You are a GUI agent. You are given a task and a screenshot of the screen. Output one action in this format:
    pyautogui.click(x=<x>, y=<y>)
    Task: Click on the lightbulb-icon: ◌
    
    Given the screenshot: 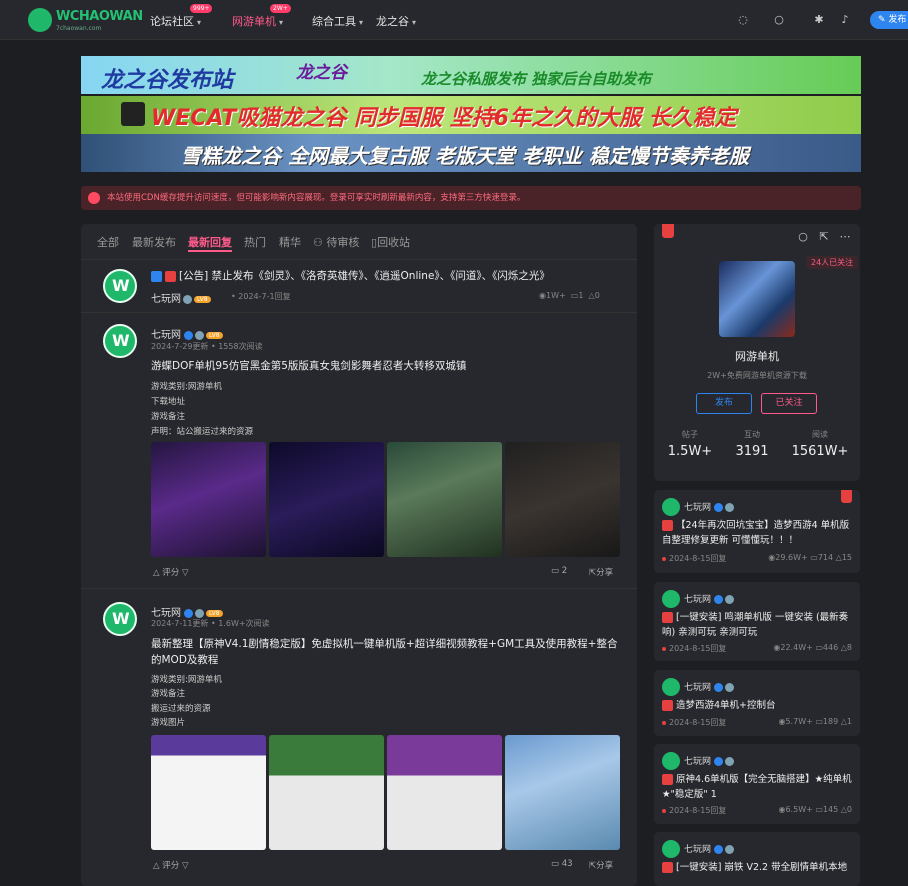 What is the action you would take?
    pyautogui.click(x=743, y=20)
    